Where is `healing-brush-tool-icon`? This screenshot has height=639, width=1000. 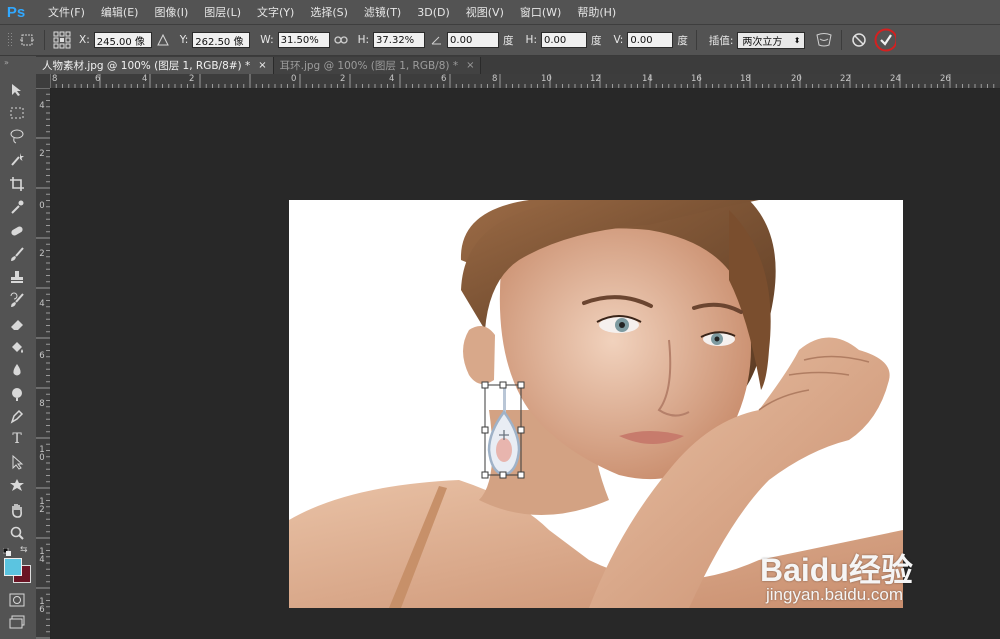 healing-brush-tool-icon is located at coordinates (17, 231).